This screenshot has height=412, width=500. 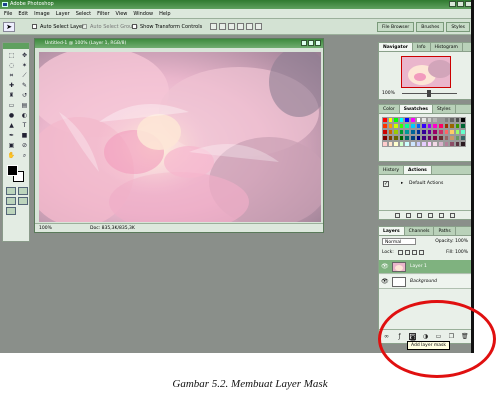 I want to click on fill-control: Fill: 100%, so click(x=457, y=253).